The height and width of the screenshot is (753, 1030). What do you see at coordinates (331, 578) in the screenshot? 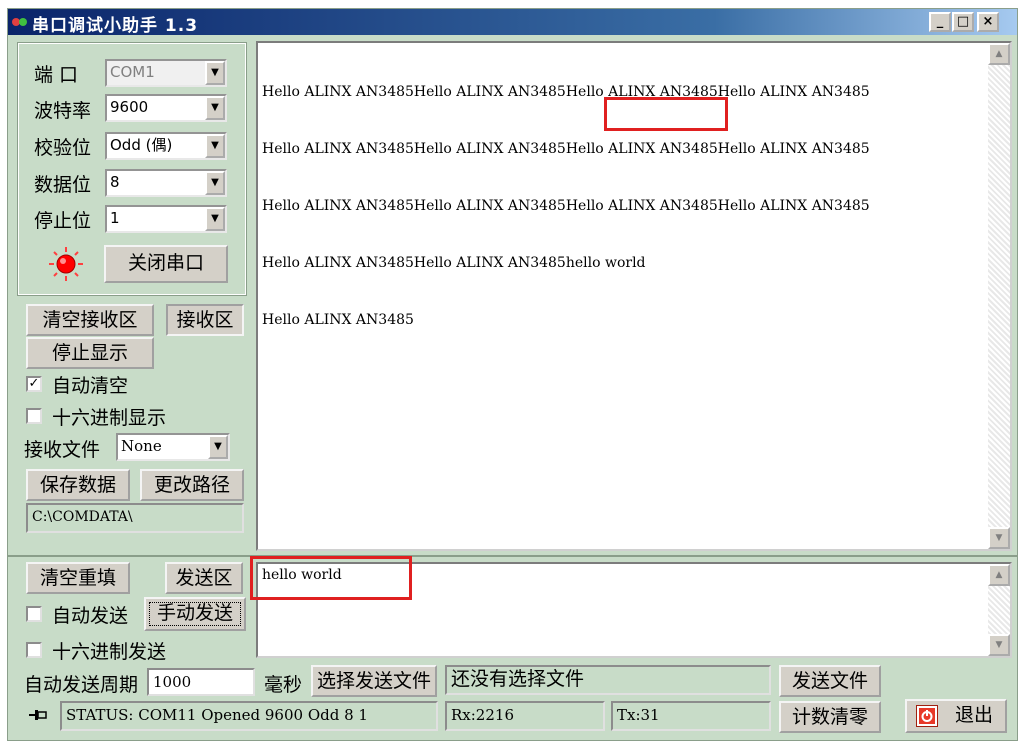
I see `send-text-highlight` at bounding box center [331, 578].